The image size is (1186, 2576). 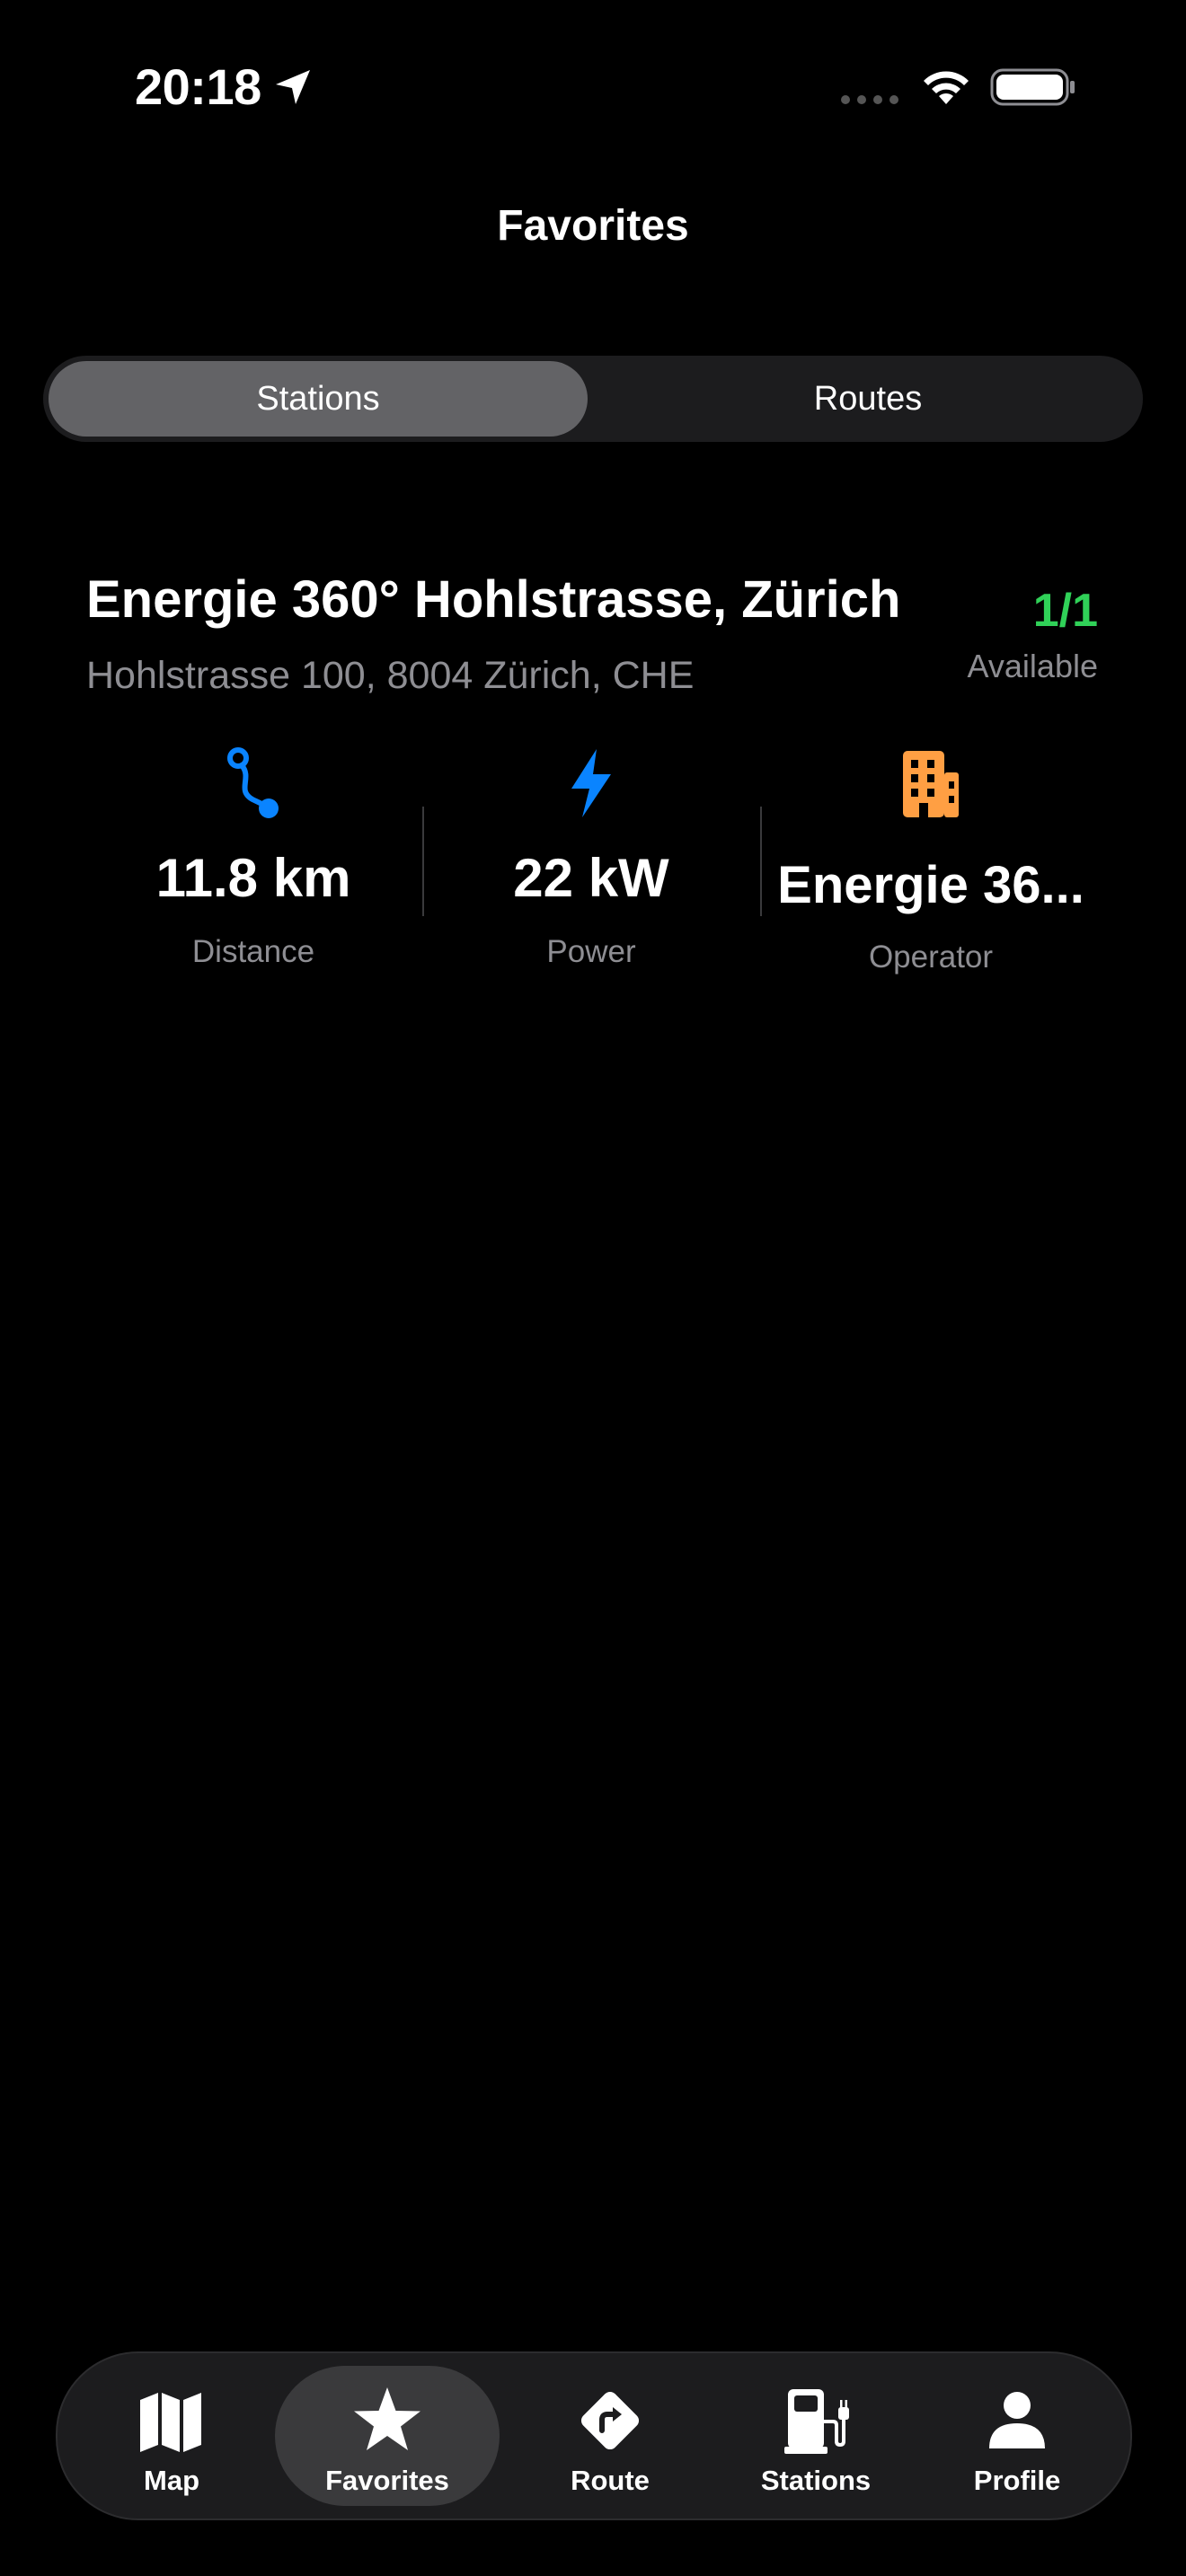 I want to click on power-value: 22 kW, so click(x=591, y=878).